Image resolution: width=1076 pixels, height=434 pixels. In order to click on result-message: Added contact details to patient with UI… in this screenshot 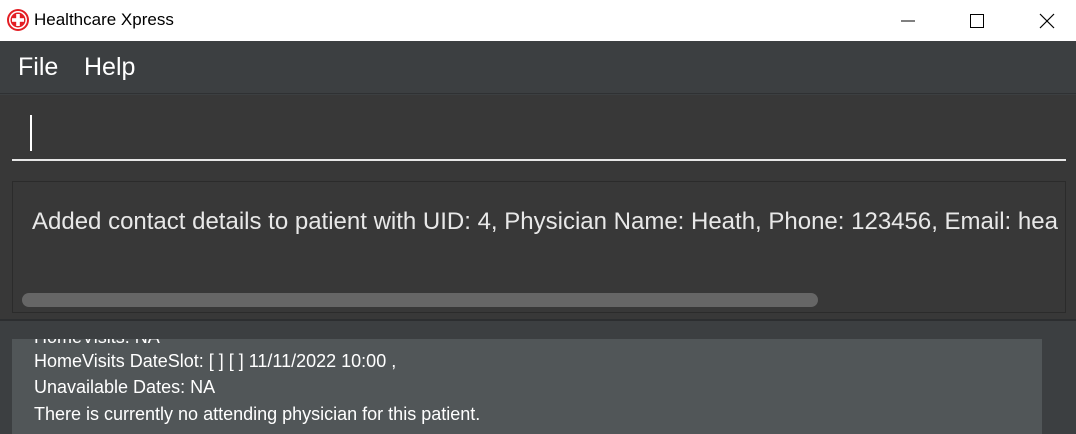, I will do `click(545, 221)`.